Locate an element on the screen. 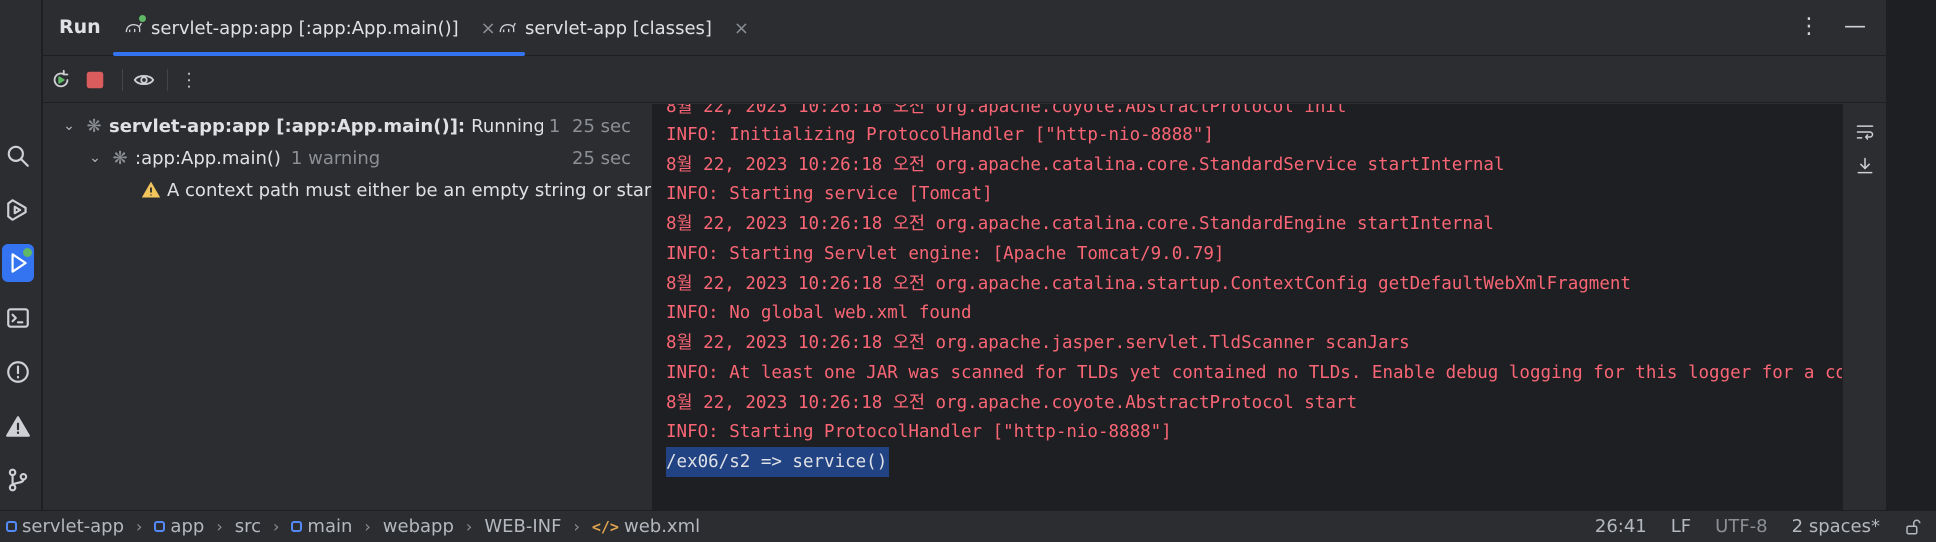 This screenshot has width=1936, height=542. file-encoding: UTF-8 is located at coordinates (1741, 526).